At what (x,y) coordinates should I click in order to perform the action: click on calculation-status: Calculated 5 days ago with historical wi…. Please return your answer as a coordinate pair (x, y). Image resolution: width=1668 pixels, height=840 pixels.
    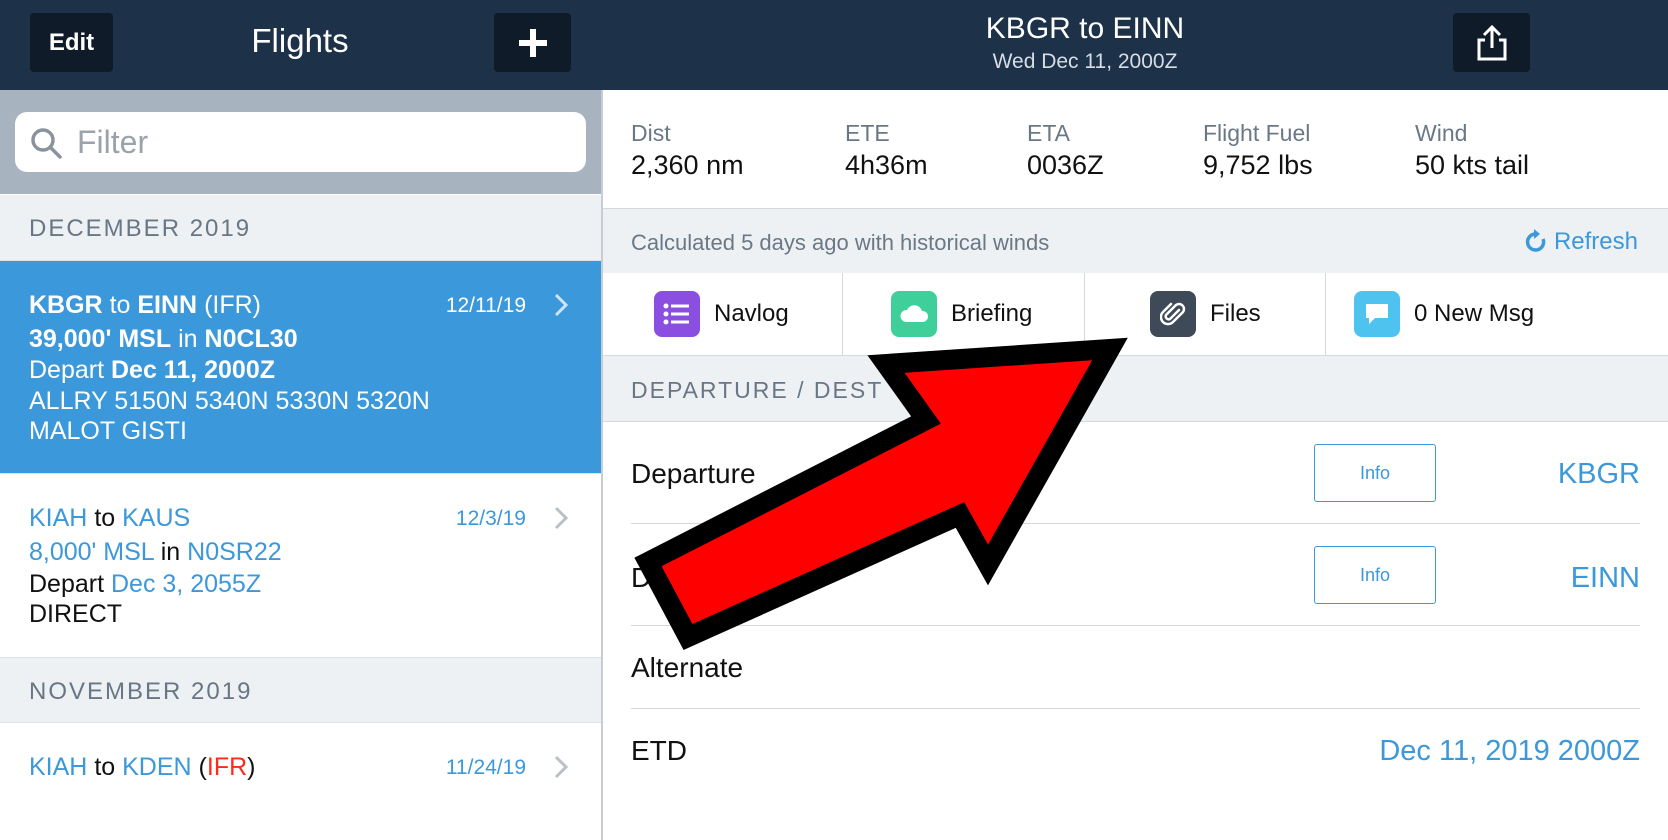
    Looking at the image, I should click on (840, 242).